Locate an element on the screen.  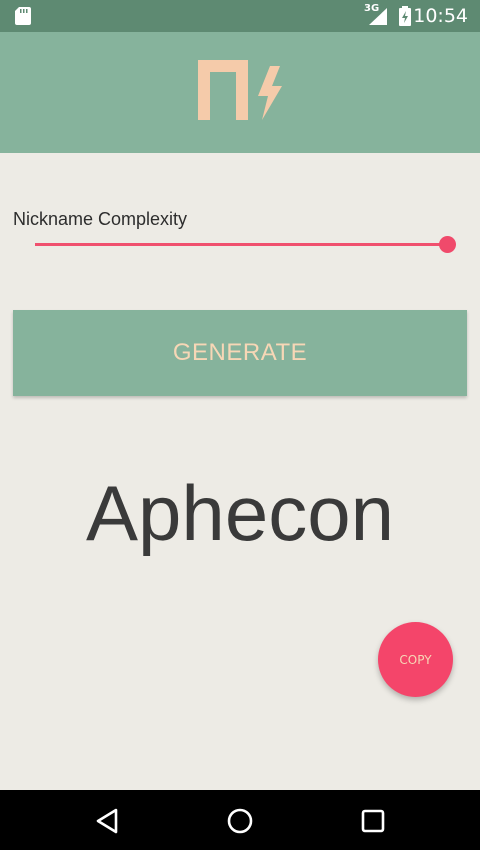
nav-recents-button is located at coordinates (373, 821).